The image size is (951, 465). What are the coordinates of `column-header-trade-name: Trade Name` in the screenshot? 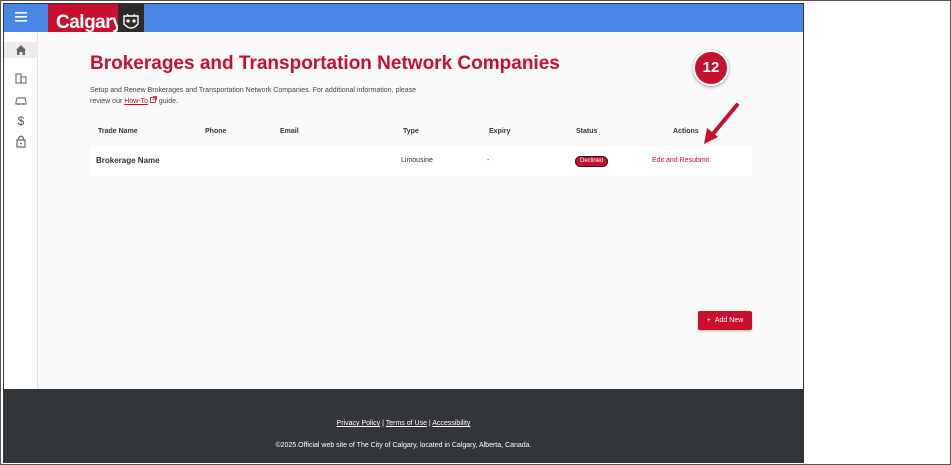 It's located at (118, 131).